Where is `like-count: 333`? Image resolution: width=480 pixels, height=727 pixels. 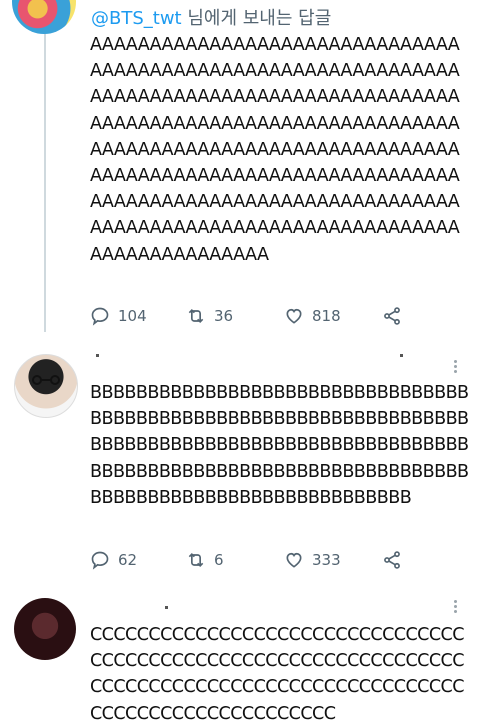
like-count: 333 is located at coordinates (326, 560).